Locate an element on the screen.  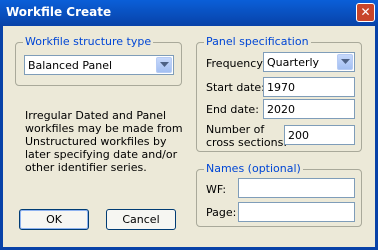
cancel-button: Cancel is located at coordinates (141, 219).